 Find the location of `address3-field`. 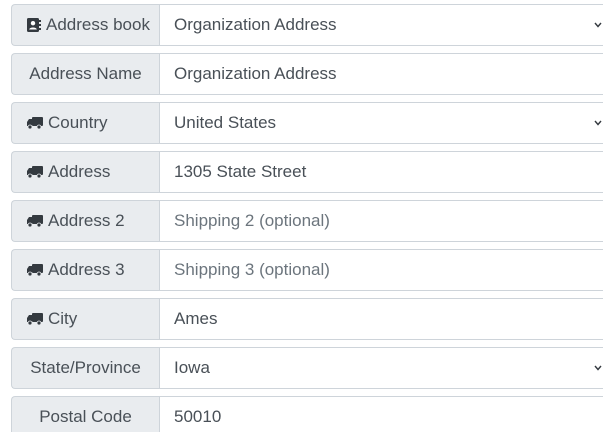

address3-field is located at coordinates (381, 270).